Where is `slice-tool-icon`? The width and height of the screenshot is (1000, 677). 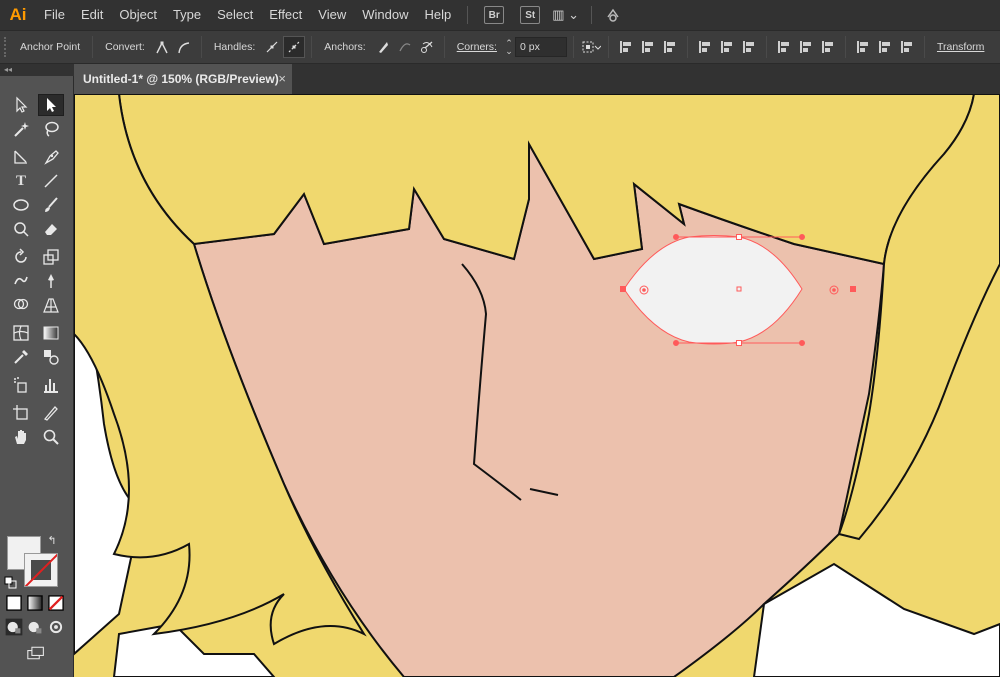 slice-tool-icon is located at coordinates (51, 413).